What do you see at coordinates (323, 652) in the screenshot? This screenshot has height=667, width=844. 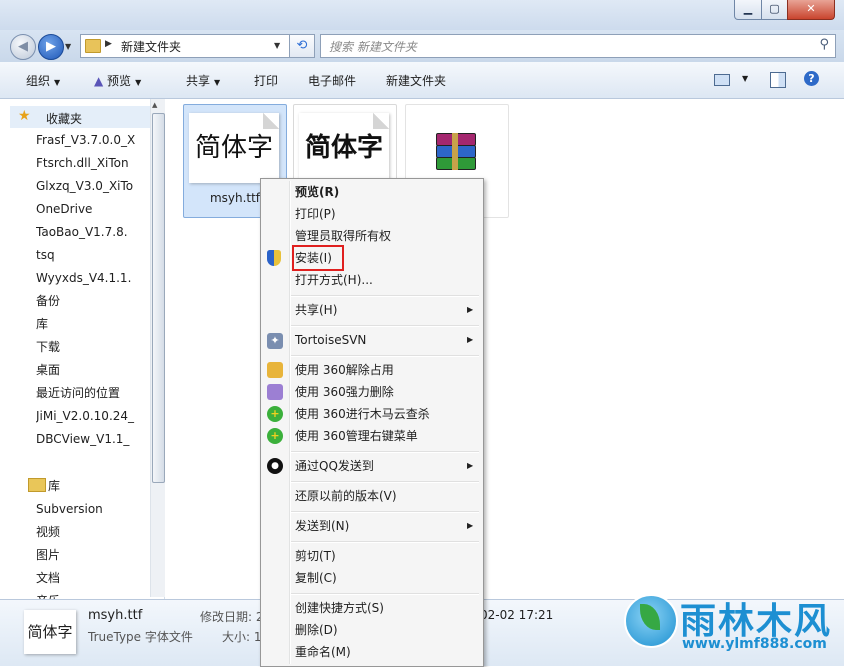 I see `menu-item-rename: 重命名(M)` at bounding box center [323, 652].